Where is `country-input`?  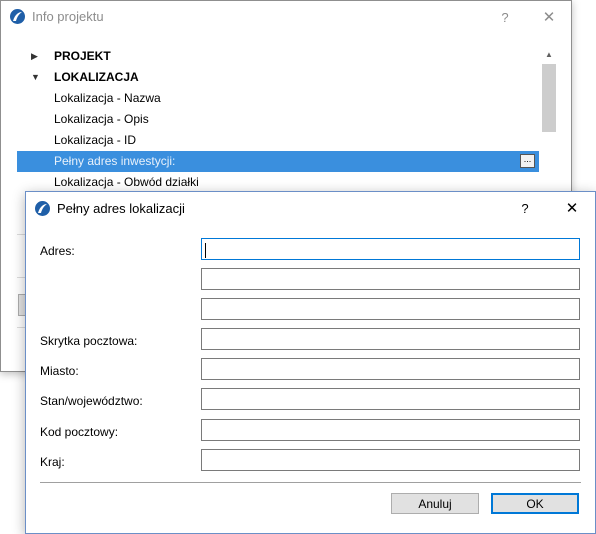 country-input is located at coordinates (390, 460).